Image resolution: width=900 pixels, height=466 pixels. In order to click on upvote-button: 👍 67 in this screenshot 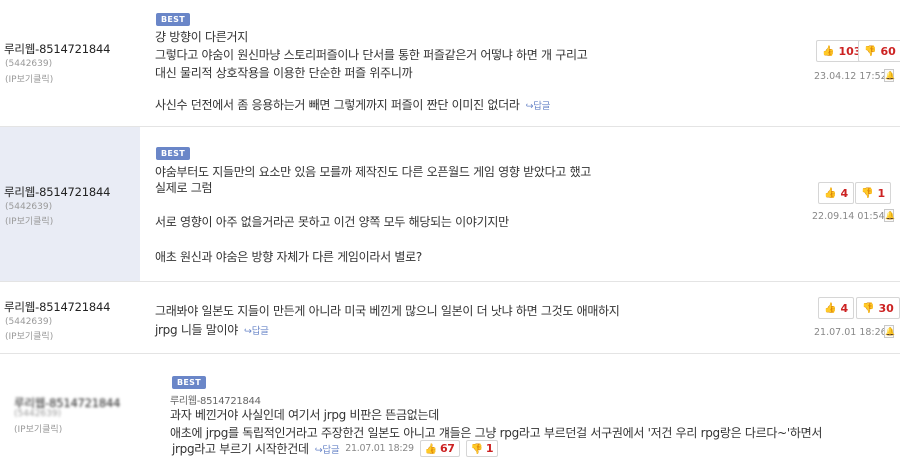, I will do `click(439, 448)`.